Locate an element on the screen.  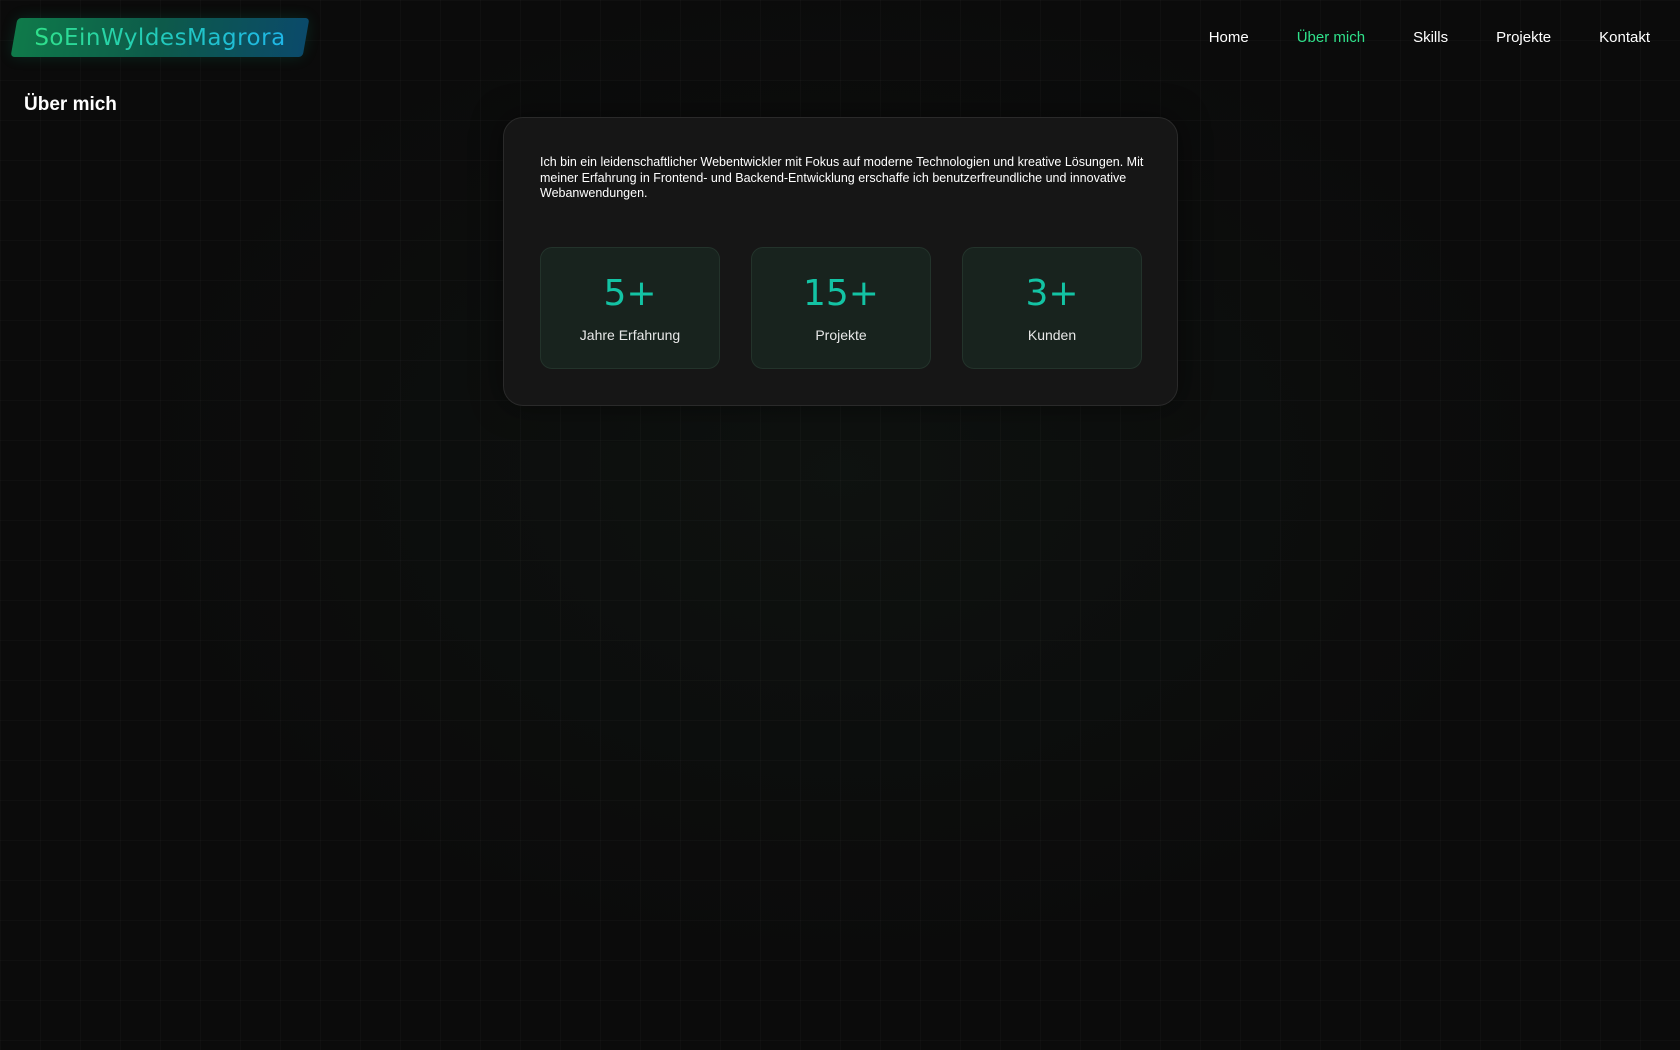
nav-projekte: Projekte is located at coordinates (1523, 38).